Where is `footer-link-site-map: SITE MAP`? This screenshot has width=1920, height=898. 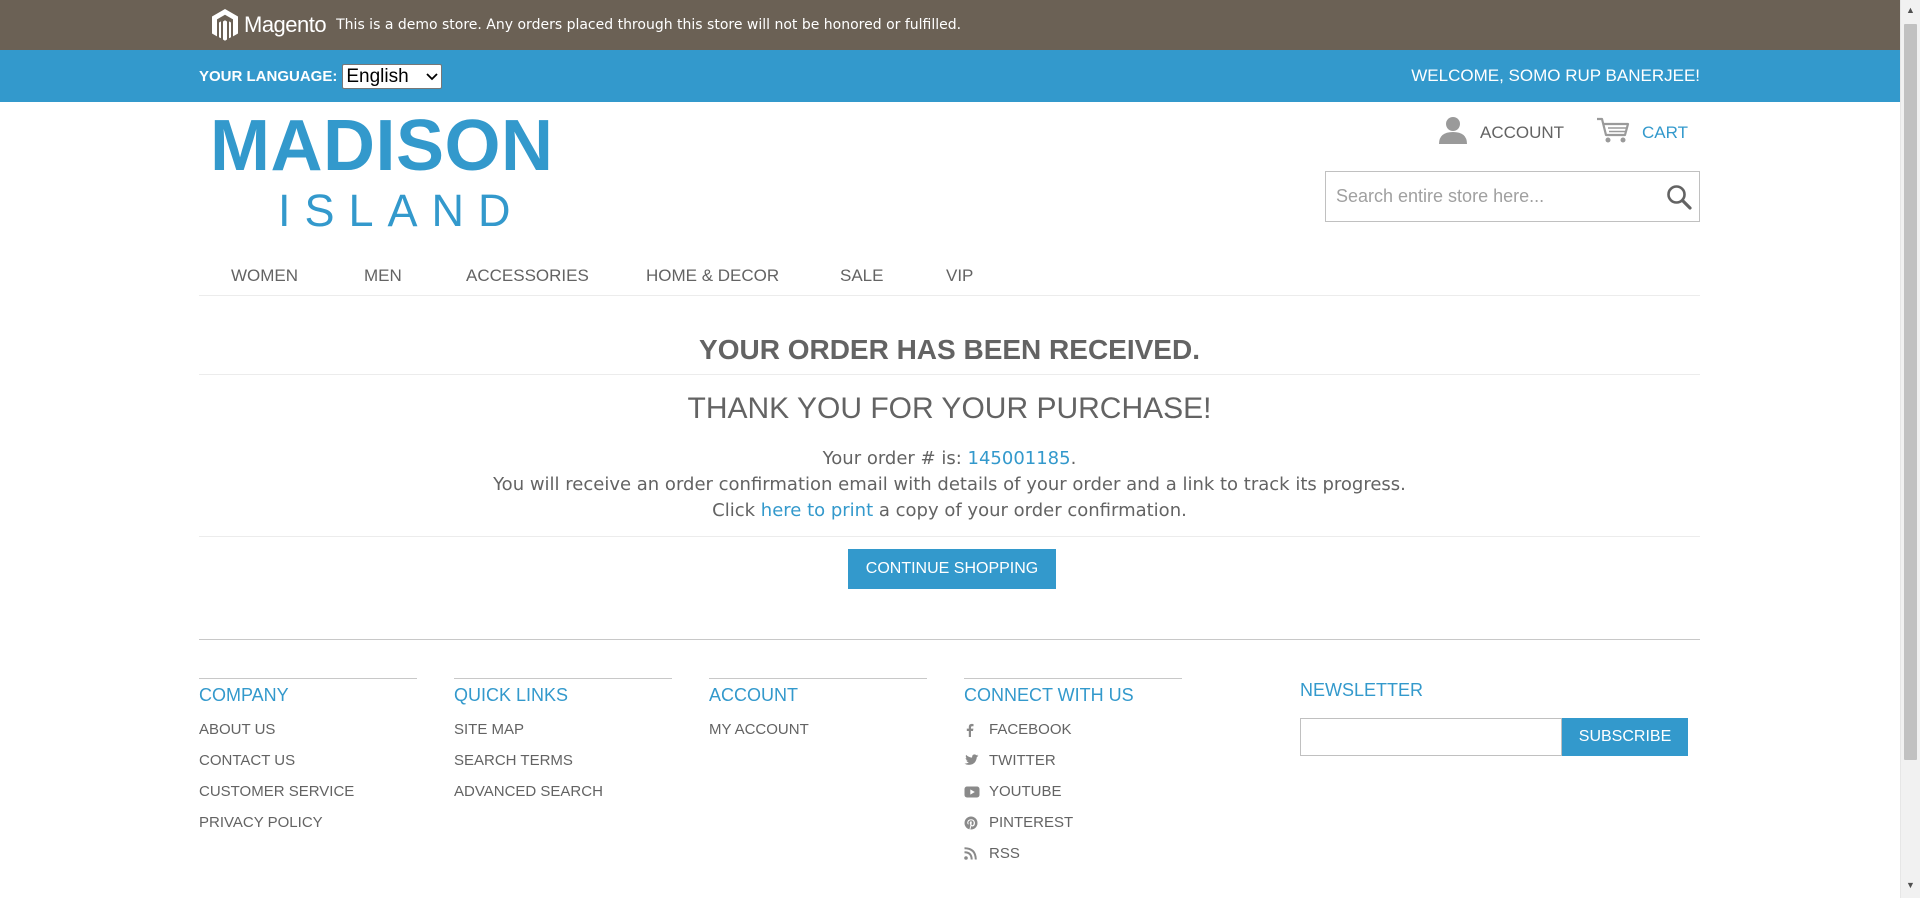
footer-link-site-map: SITE MAP is located at coordinates (563, 729).